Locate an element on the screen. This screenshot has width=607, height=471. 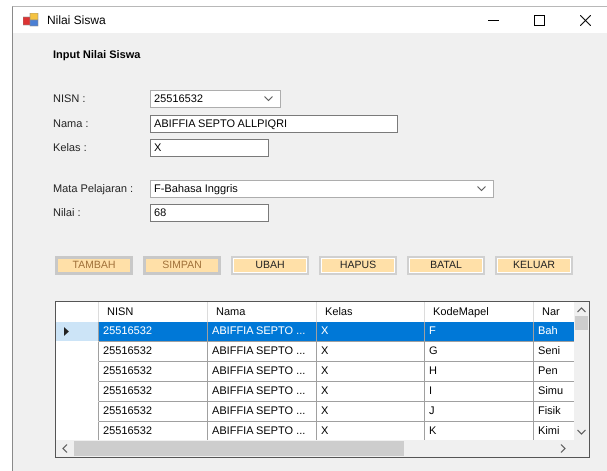
table-cell: J is located at coordinates (479, 412).